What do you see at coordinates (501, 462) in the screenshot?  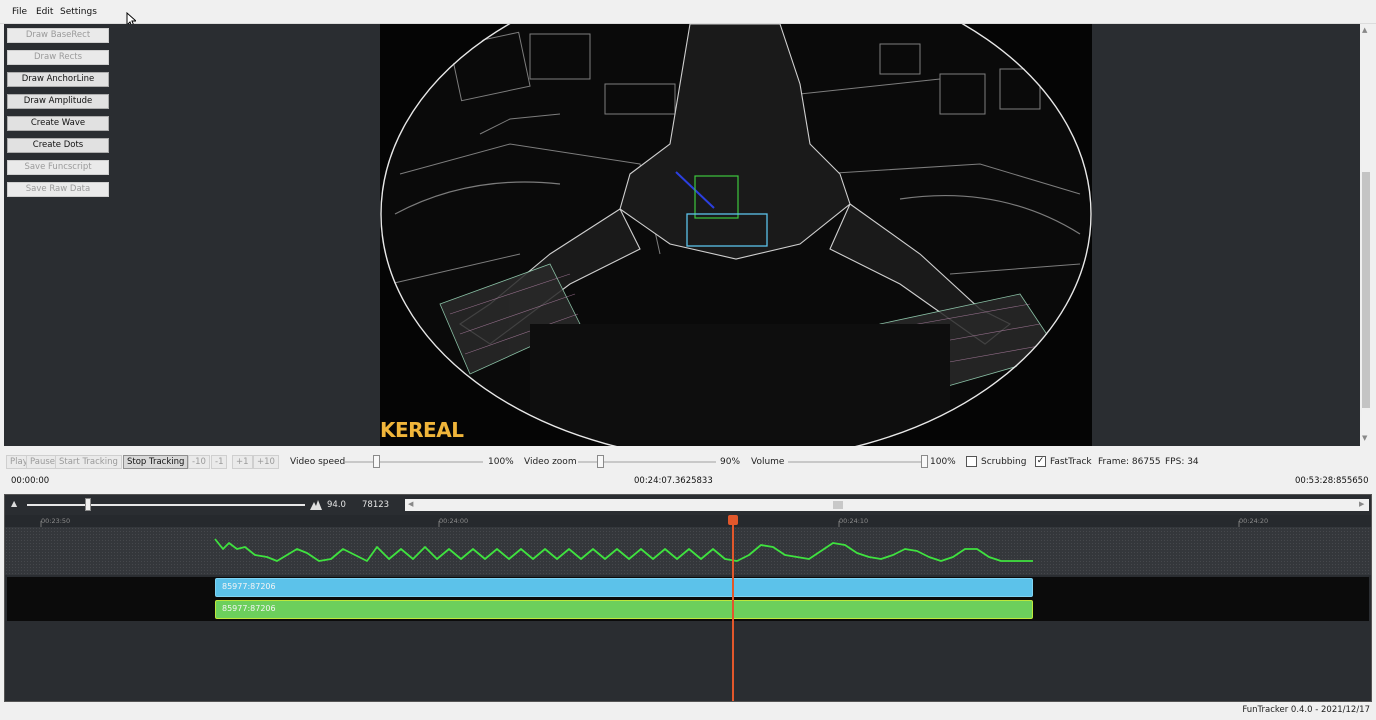 I see `video-speed-value: 100%` at bounding box center [501, 462].